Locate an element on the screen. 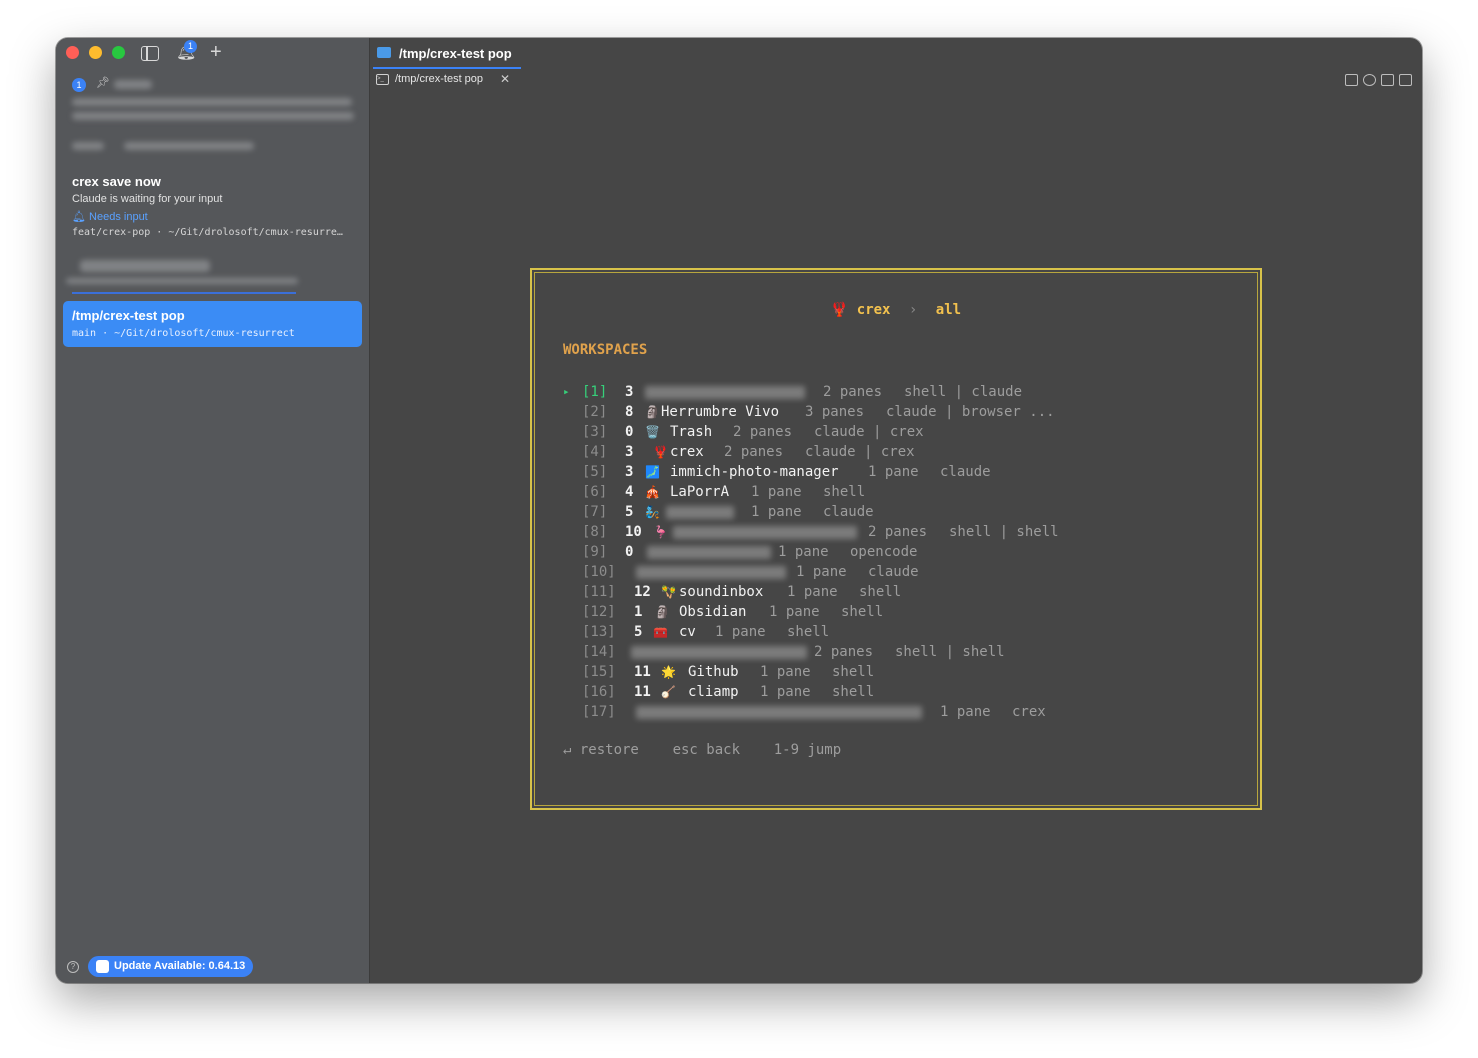  workspace-name: Obsidian is located at coordinates (713, 612).